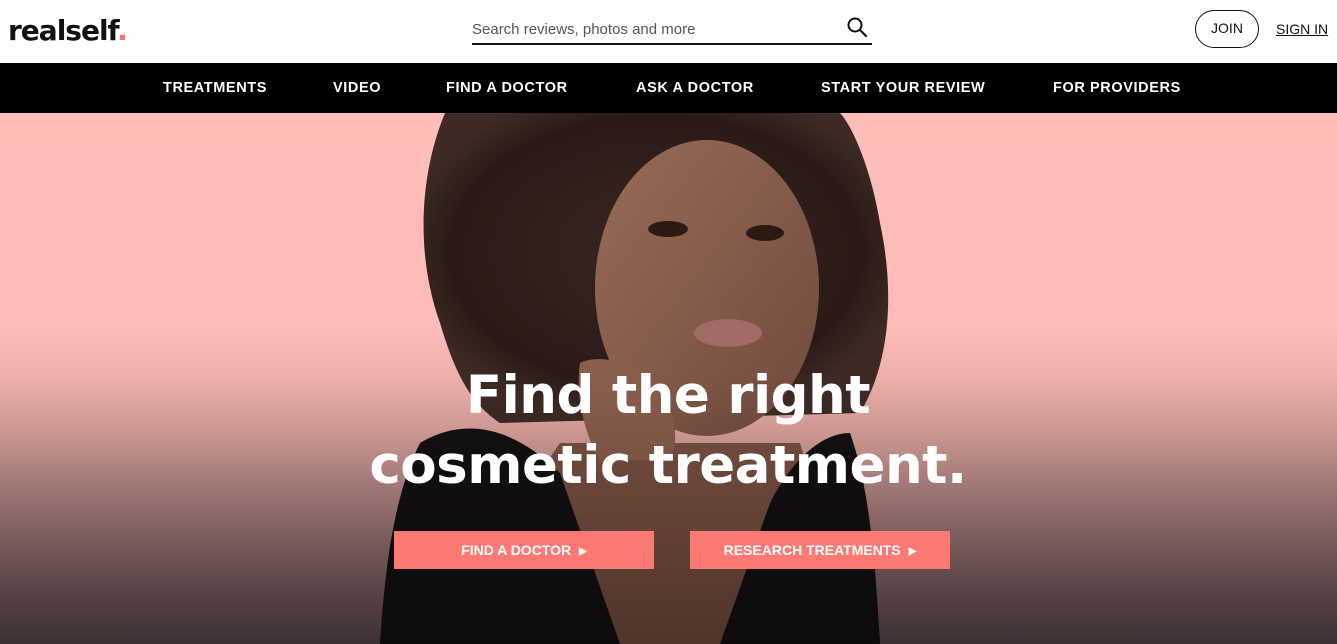  I want to click on site-header: realself. JOIN SIGN IN, so click(668, 31).